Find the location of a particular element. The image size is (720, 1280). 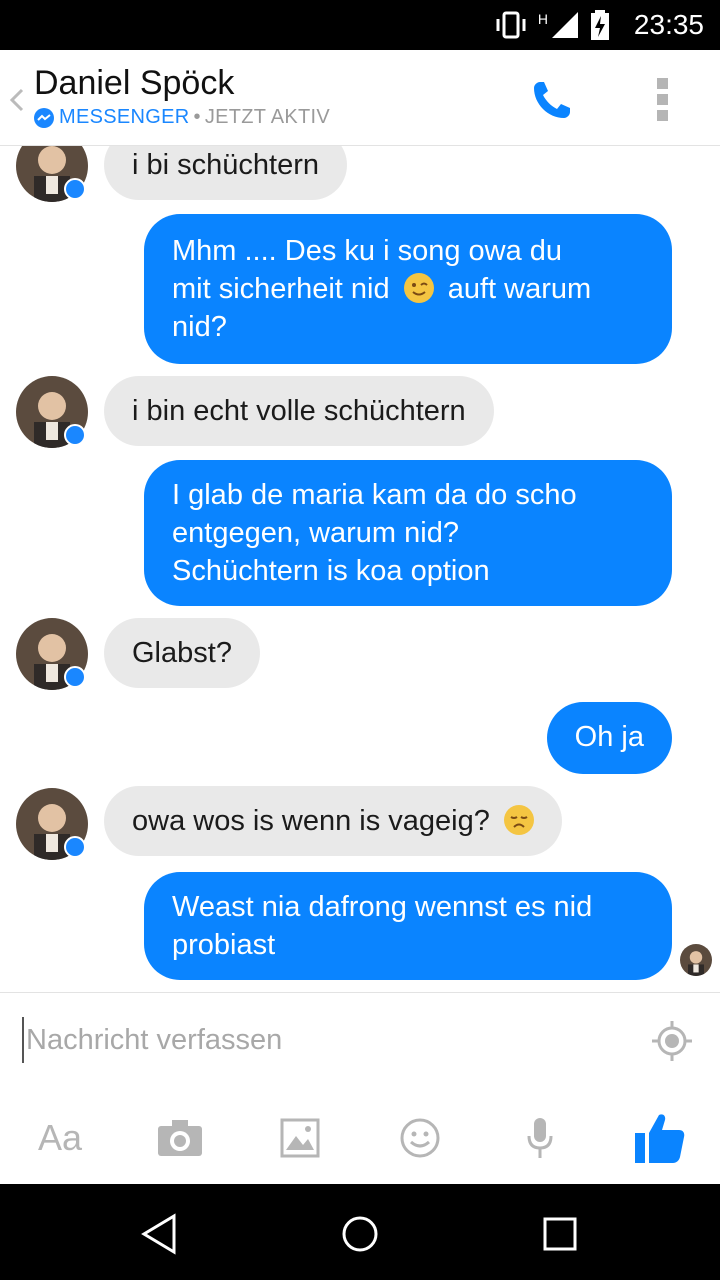

service-label: MESSENGER is located at coordinates (124, 117).